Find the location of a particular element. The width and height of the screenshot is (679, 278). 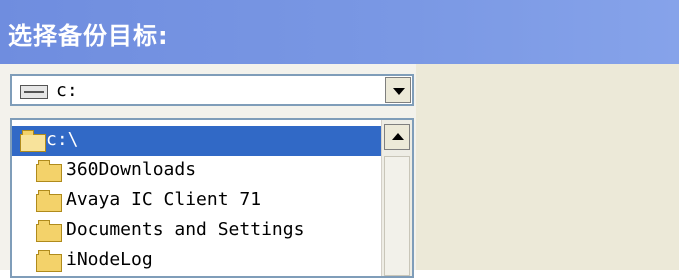

folder-row-documents: Documents and Settings is located at coordinates (197, 231).